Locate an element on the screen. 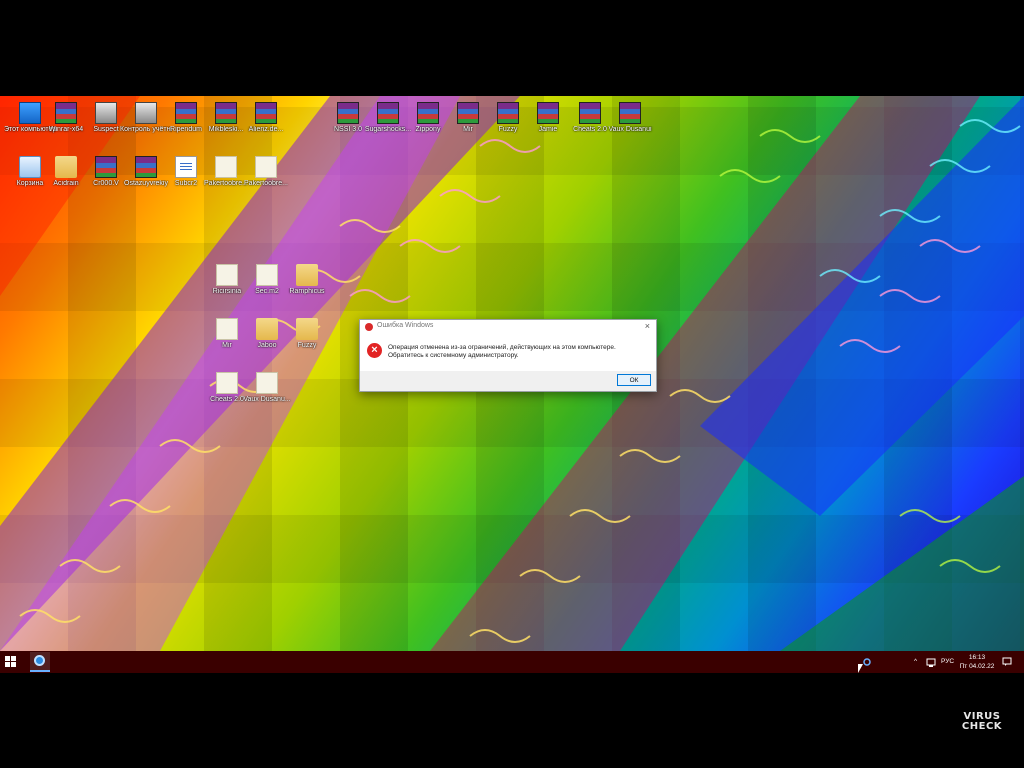 The height and width of the screenshot is (768, 1024). clock-time: 16:13 is located at coordinates (977, 657).